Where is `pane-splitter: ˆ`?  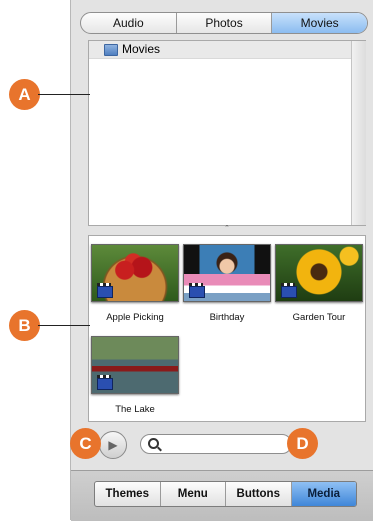
pane-splitter: ˆ is located at coordinates (227, 229).